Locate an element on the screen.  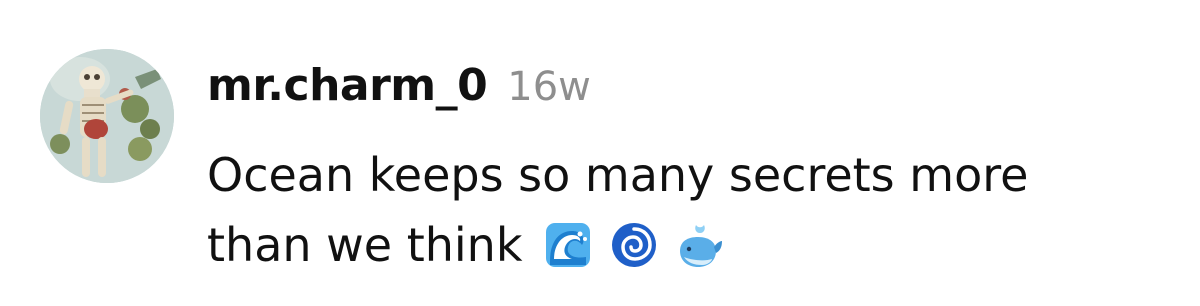
spouting-whale-icon is located at coordinates (700, 245).